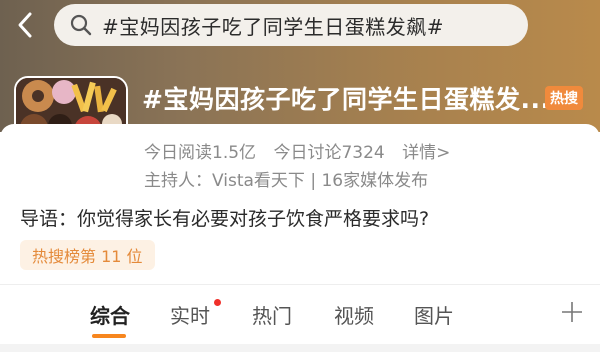  I want to click on chevron-left-icon, so click(25, 25).